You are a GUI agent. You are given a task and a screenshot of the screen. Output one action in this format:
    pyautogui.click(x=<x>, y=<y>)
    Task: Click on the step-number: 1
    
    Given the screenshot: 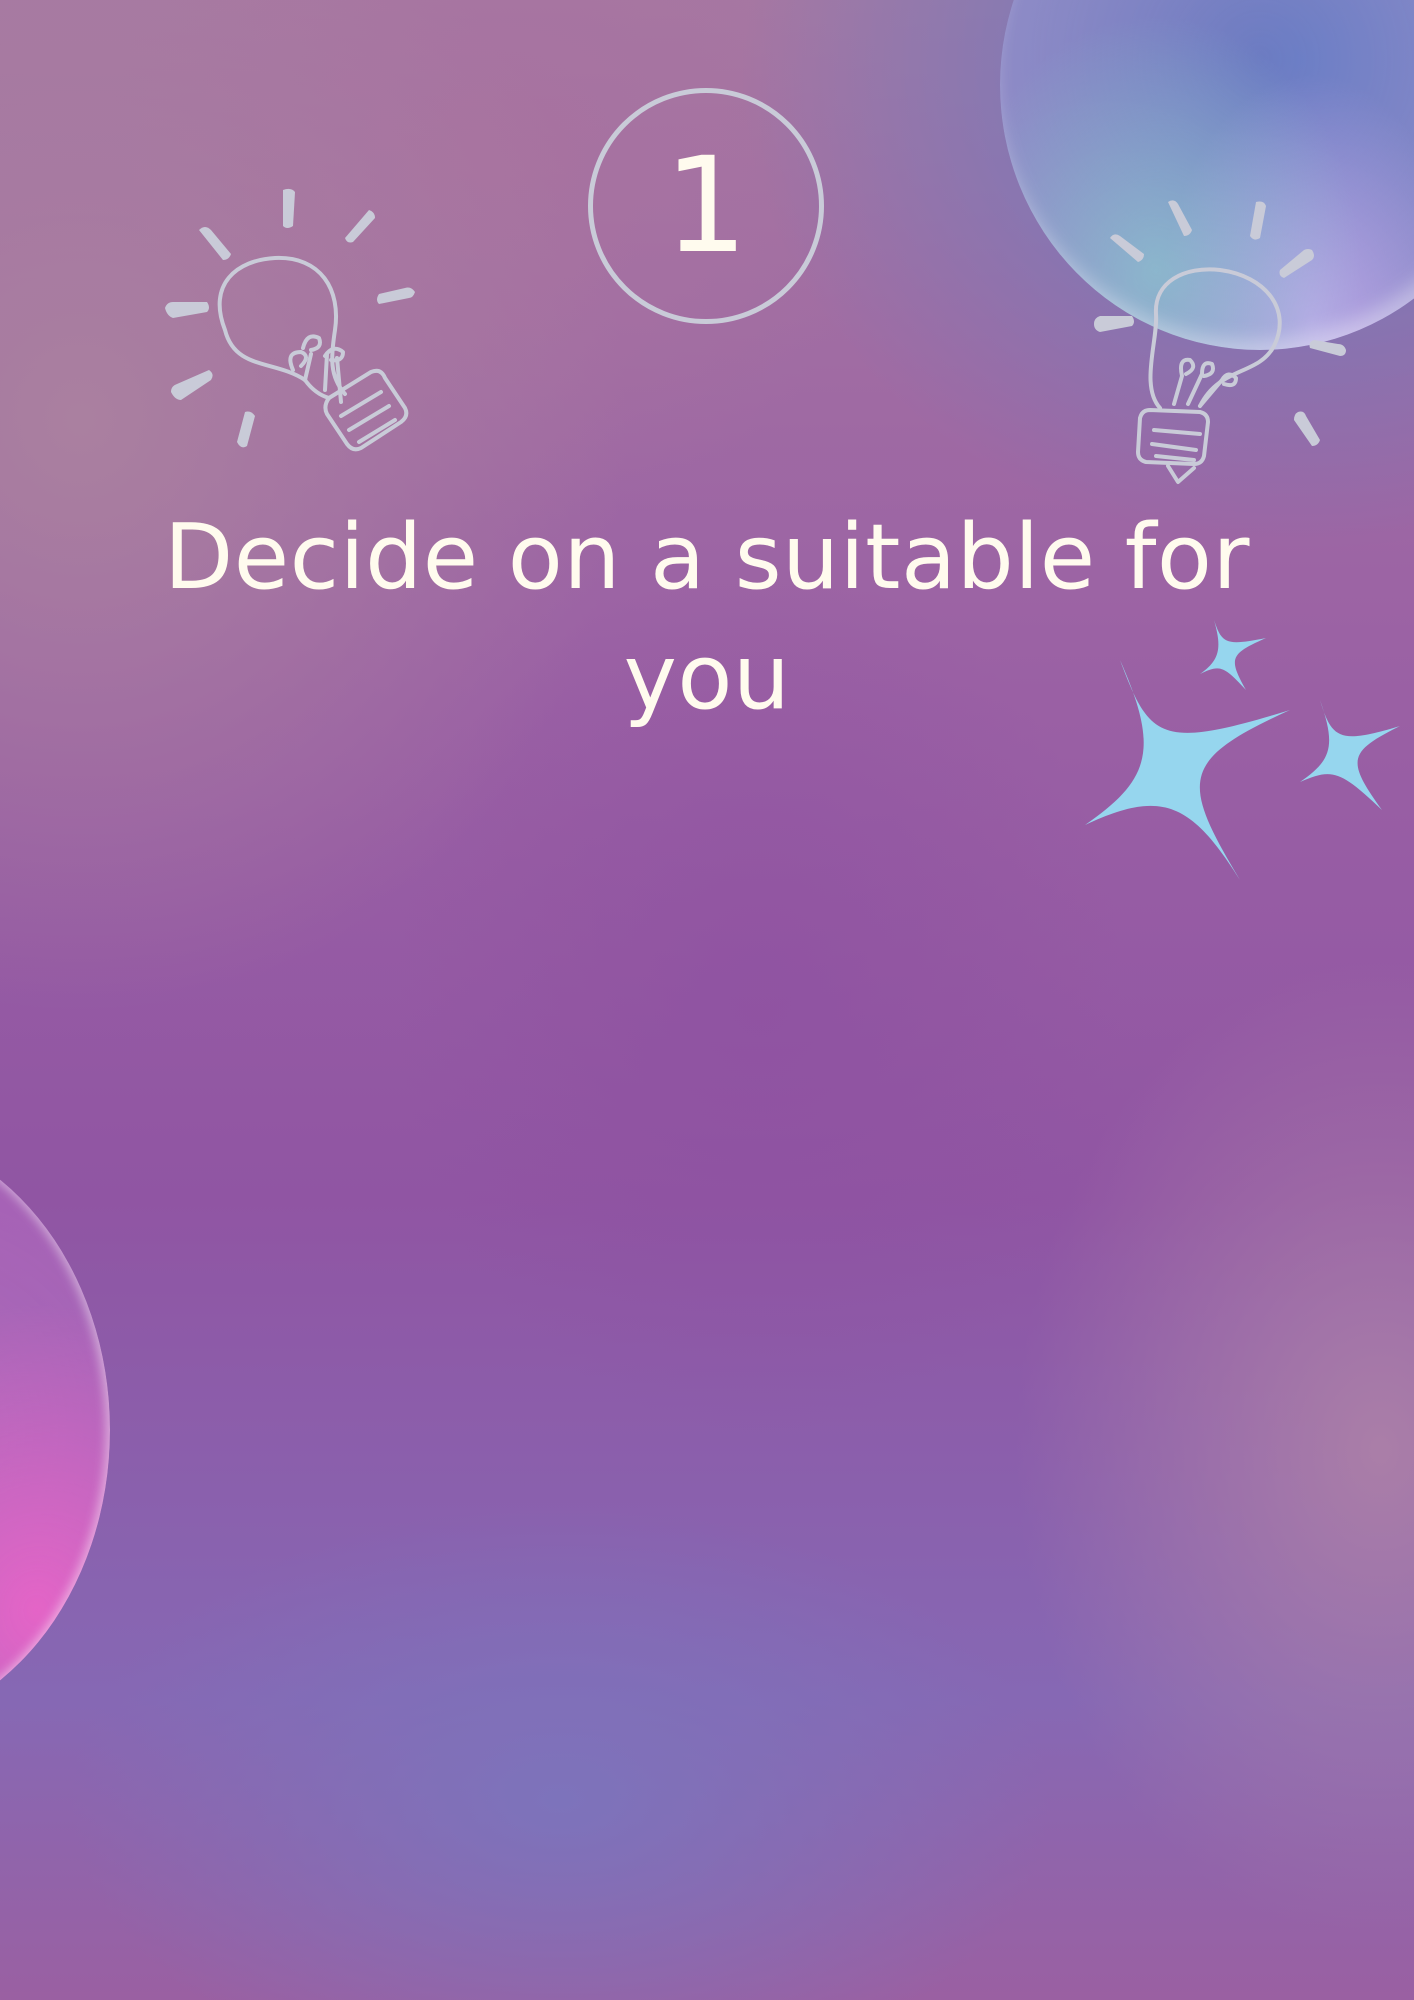 What is the action you would take?
    pyautogui.click(x=706, y=206)
    